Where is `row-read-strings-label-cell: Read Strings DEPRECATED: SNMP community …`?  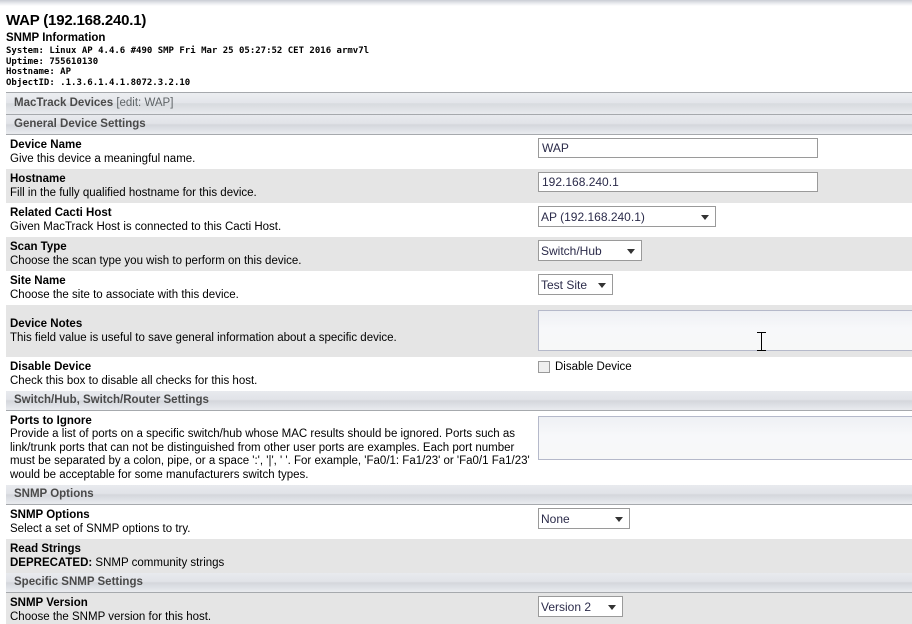
row-read-strings-label-cell: Read Strings DEPRECATED: SNMP community … is located at coordinates (272, 556).